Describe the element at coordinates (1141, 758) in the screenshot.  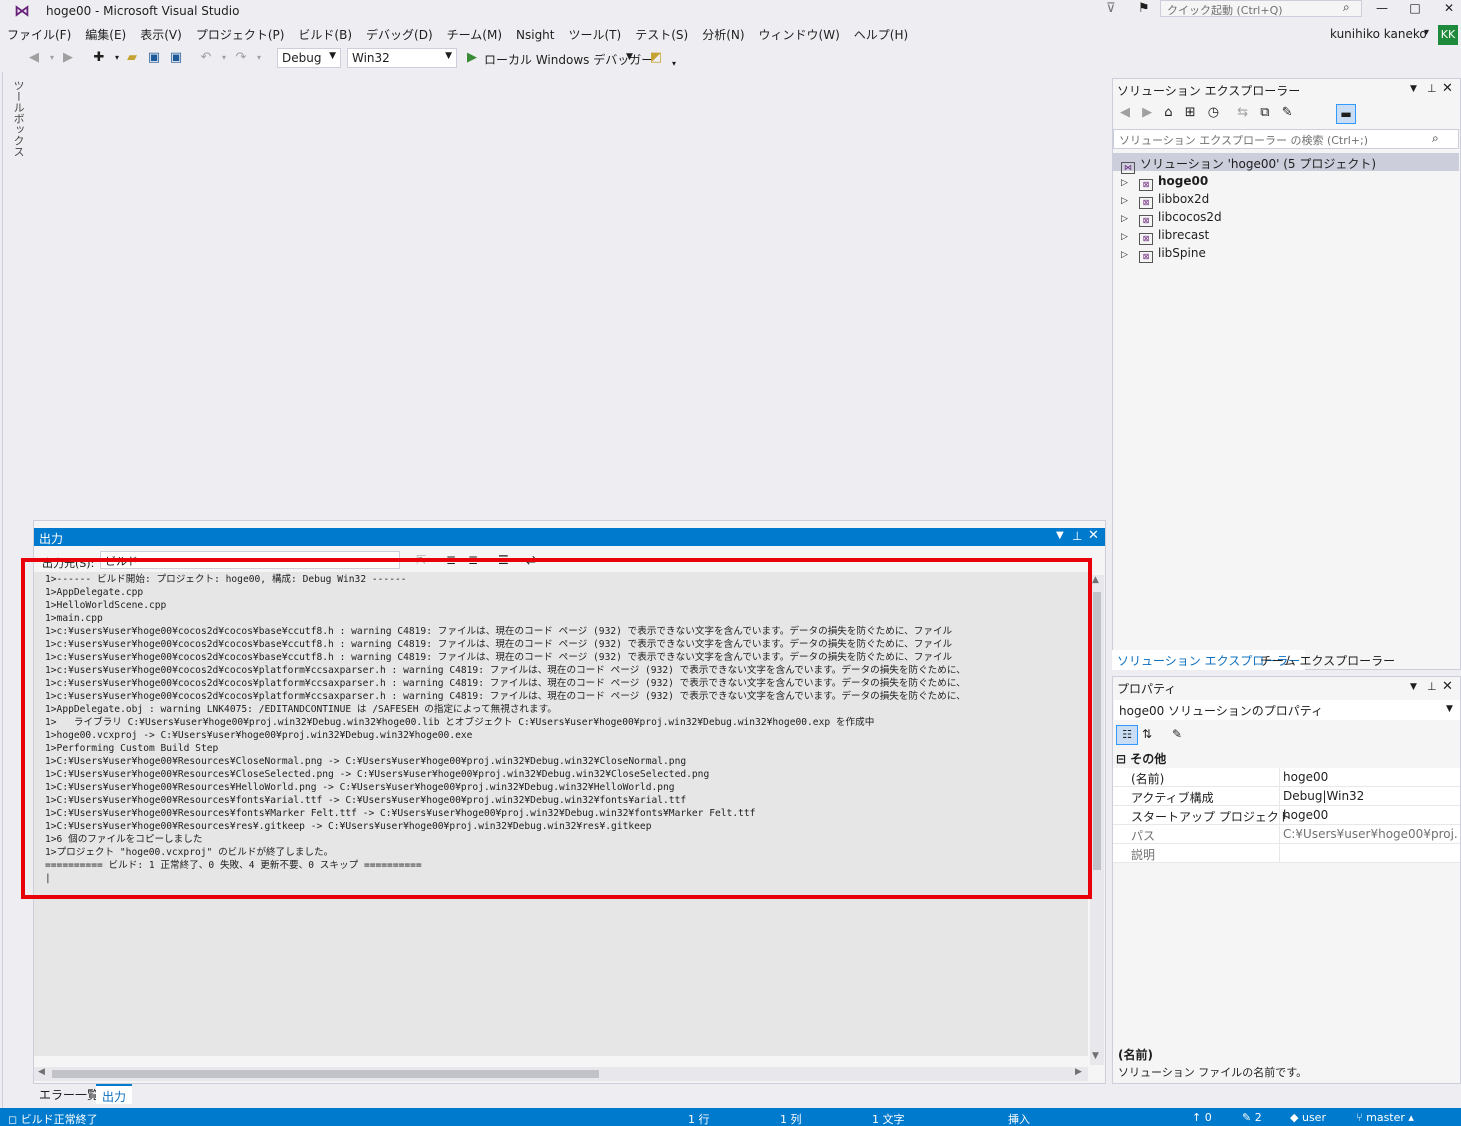
I see `property-category: ⊟ その他` at that location.